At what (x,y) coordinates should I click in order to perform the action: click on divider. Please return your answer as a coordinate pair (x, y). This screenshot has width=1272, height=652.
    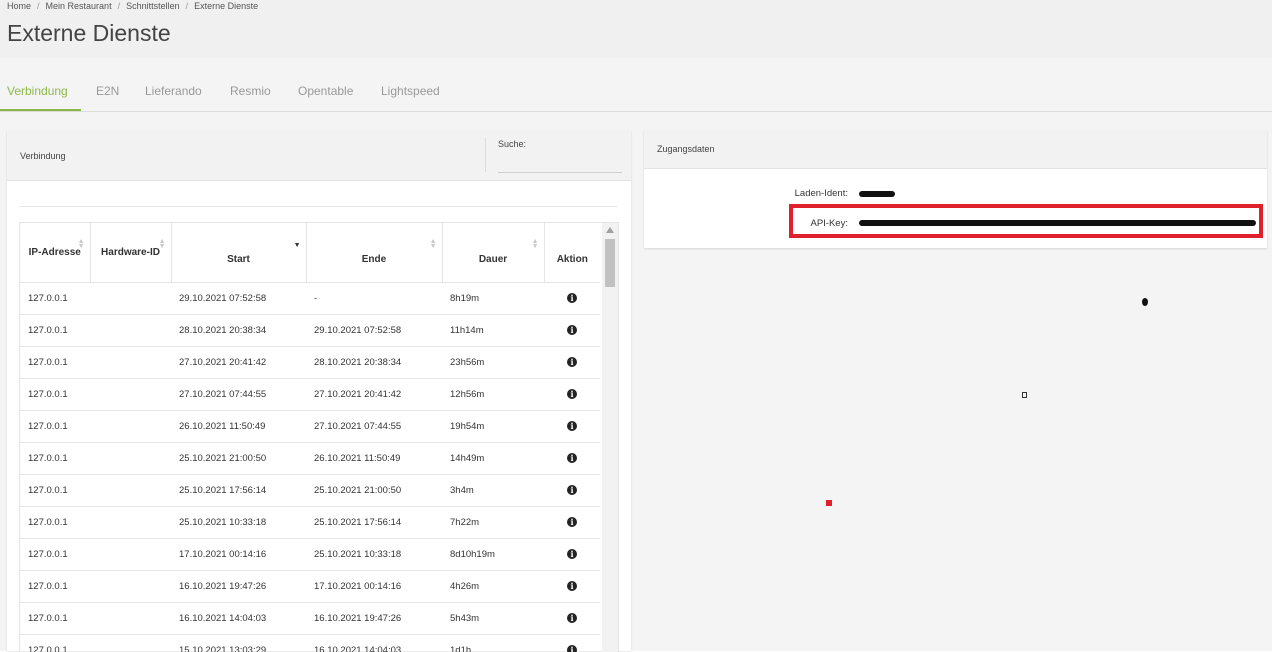
    Looking at the image, I should click on (318, 206).